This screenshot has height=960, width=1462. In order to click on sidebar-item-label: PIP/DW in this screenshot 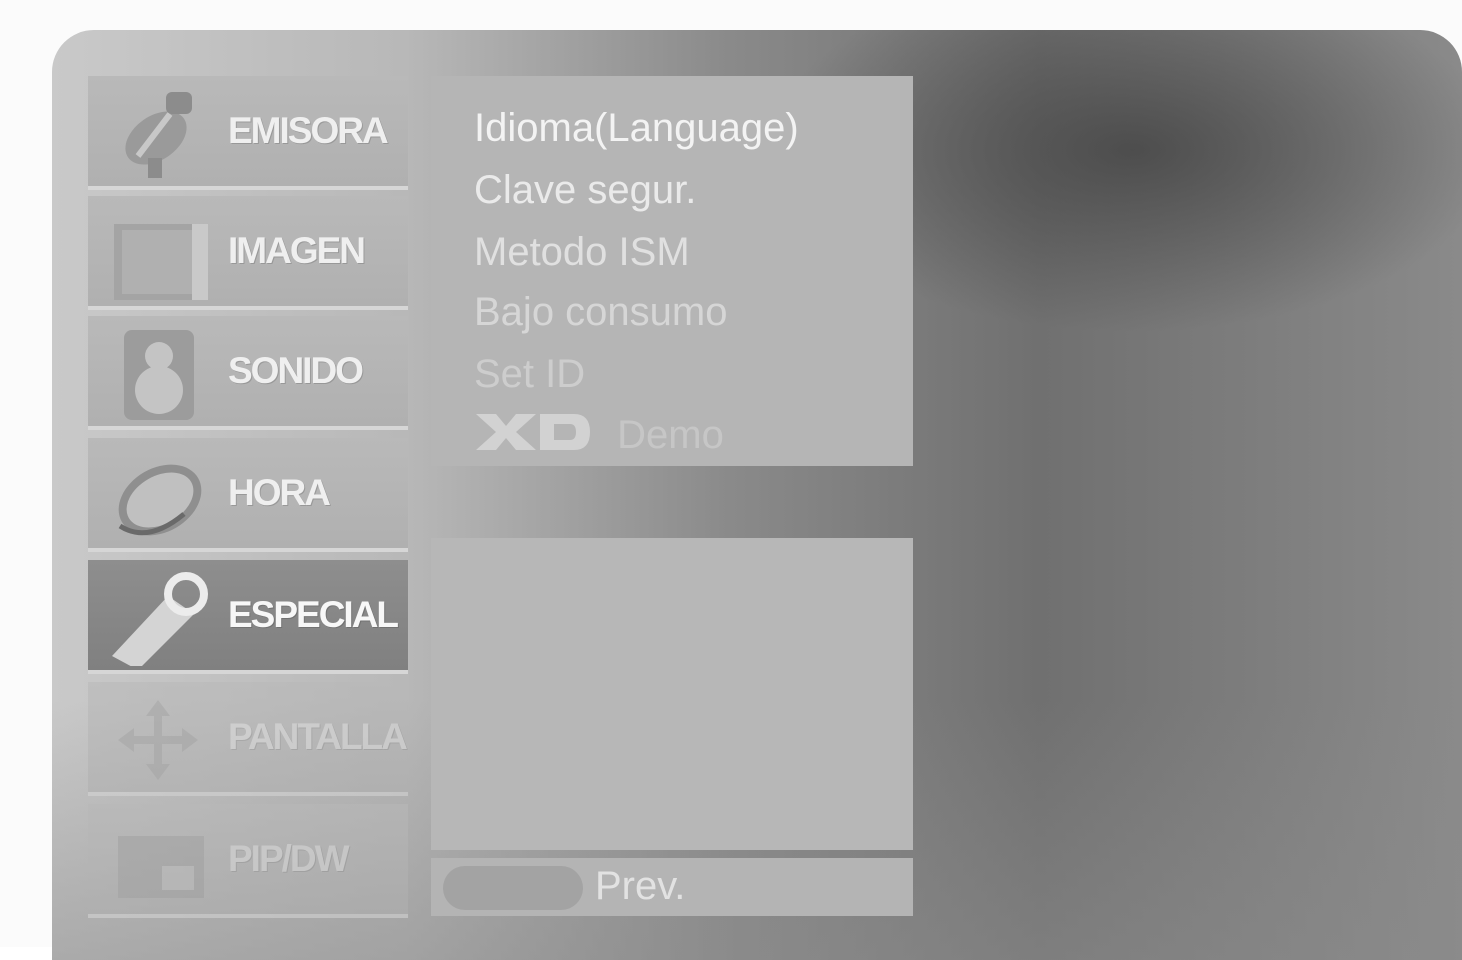, I will do `click(289, 858)`.